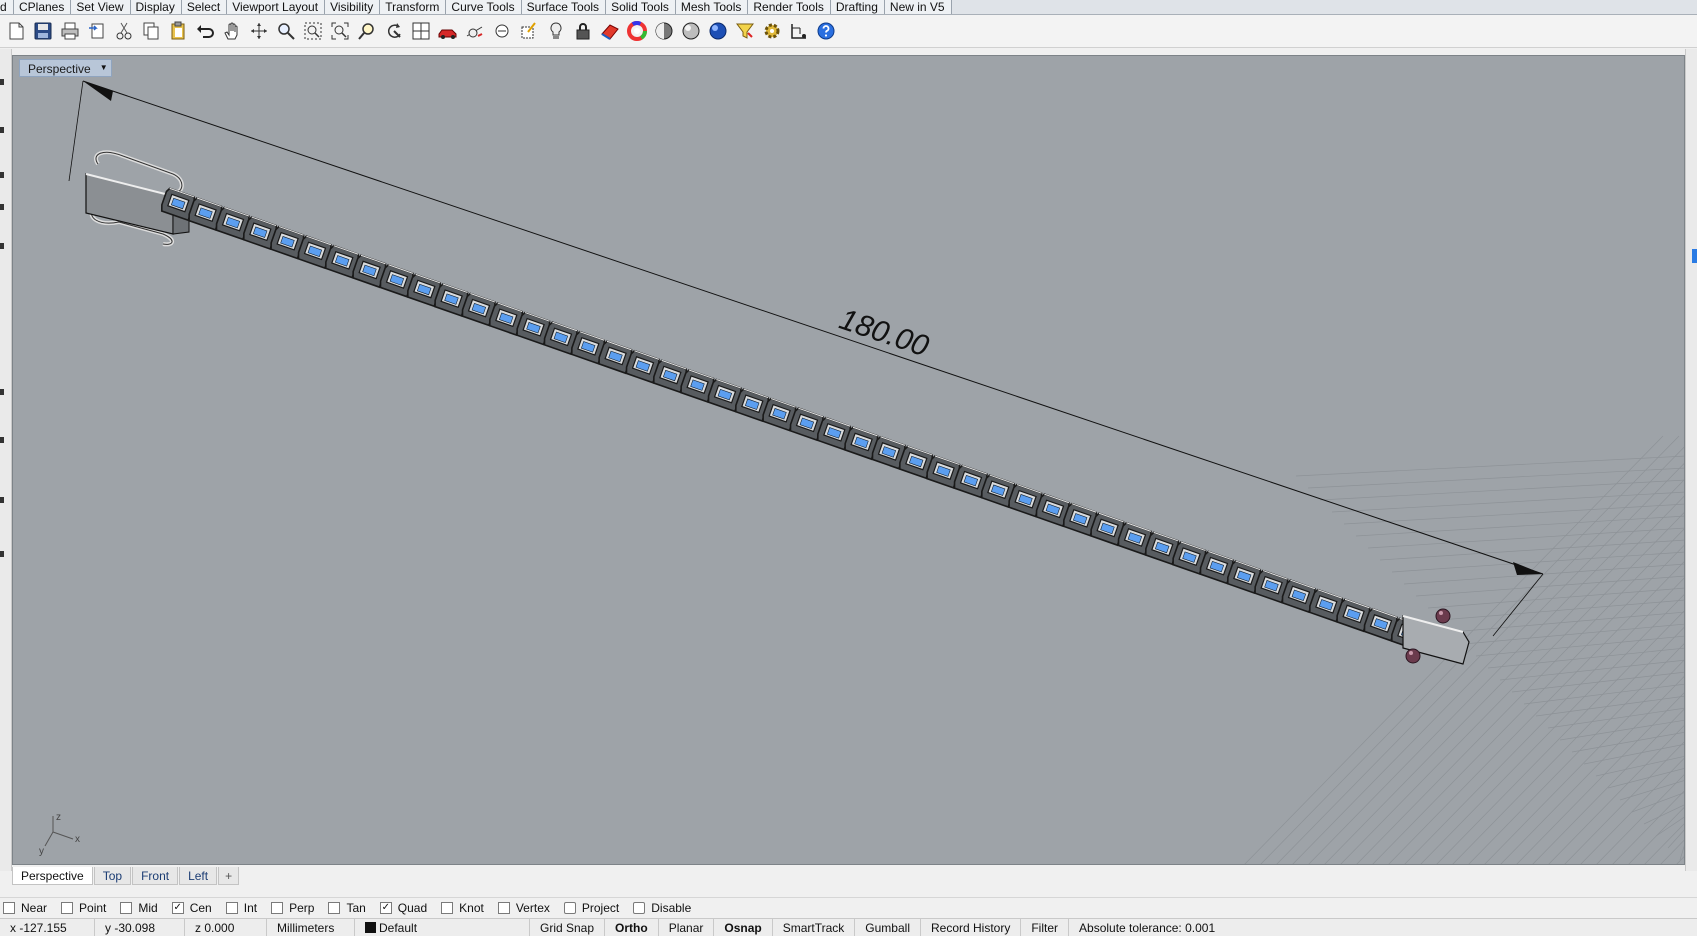  Describe the element at coordinates (484, 7) in the screenshot. I see `tab-curve-tools: Curve Tools` at that location.